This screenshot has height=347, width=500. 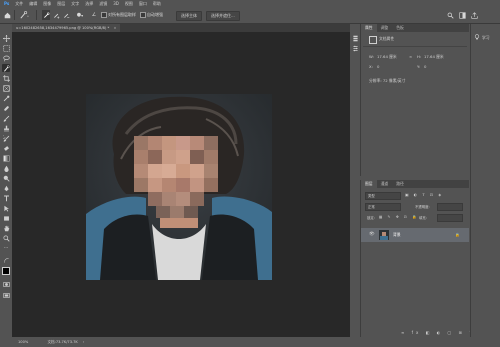 I want to click on zoom-level: 100%, so click(x=23, y=342).